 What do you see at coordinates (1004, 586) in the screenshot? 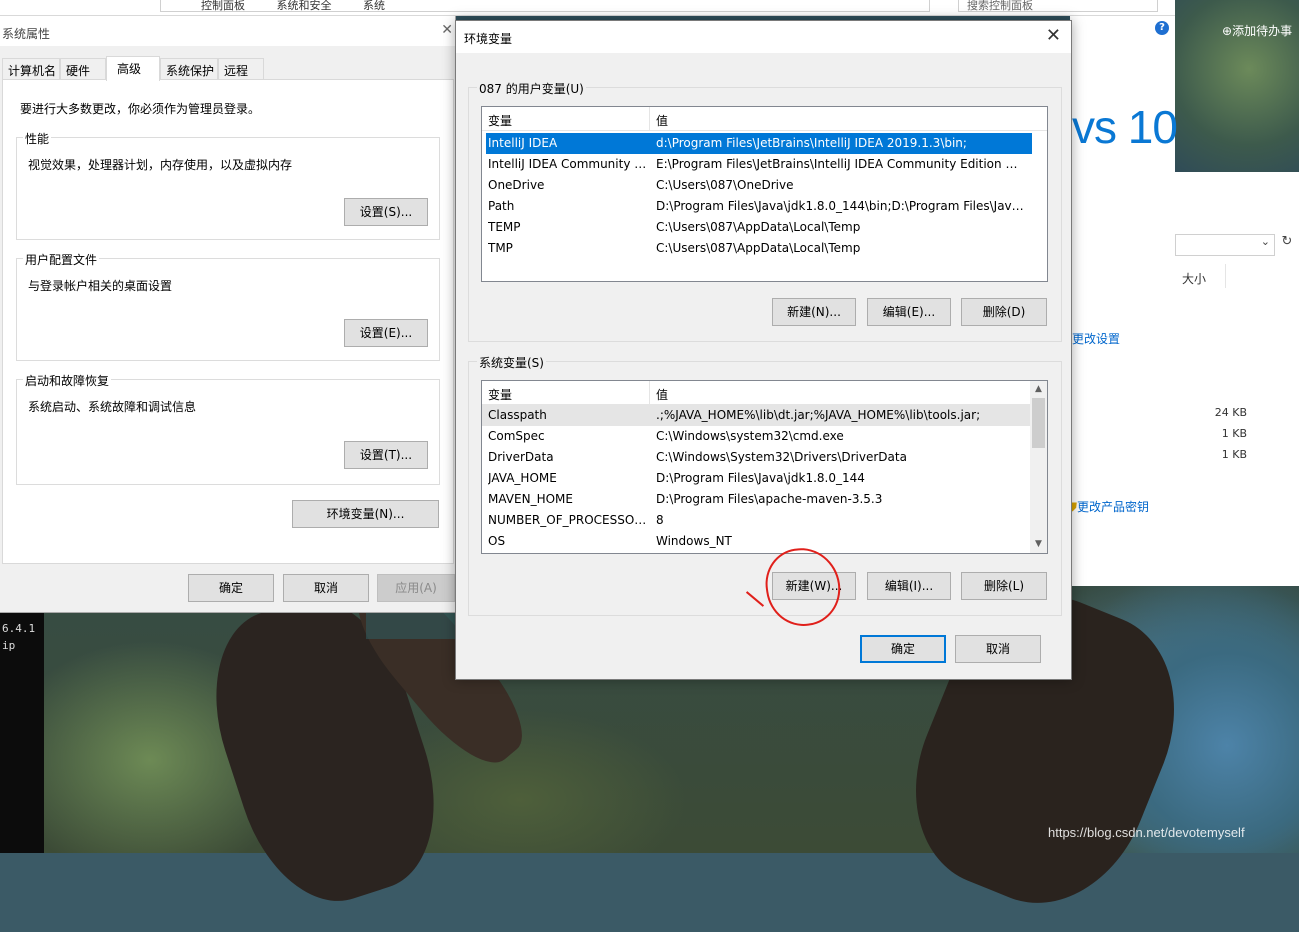
I see `system-delete-button: 删除(L)` at bounding box center [1004, 586].